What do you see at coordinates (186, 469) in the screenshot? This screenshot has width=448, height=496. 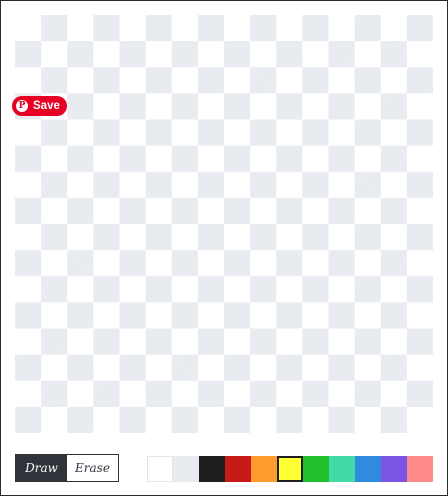 I see `color-swatch-light-gray` at bounding box center [186, 469].